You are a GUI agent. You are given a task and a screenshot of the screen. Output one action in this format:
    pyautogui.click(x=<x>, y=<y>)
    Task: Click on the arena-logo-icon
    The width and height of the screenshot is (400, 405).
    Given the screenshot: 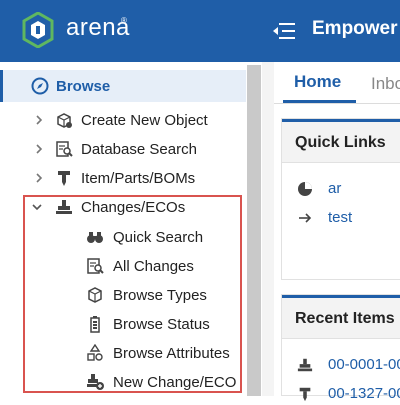 What is the action you would take?
    pyautogui.click(x=38, y=30)
    